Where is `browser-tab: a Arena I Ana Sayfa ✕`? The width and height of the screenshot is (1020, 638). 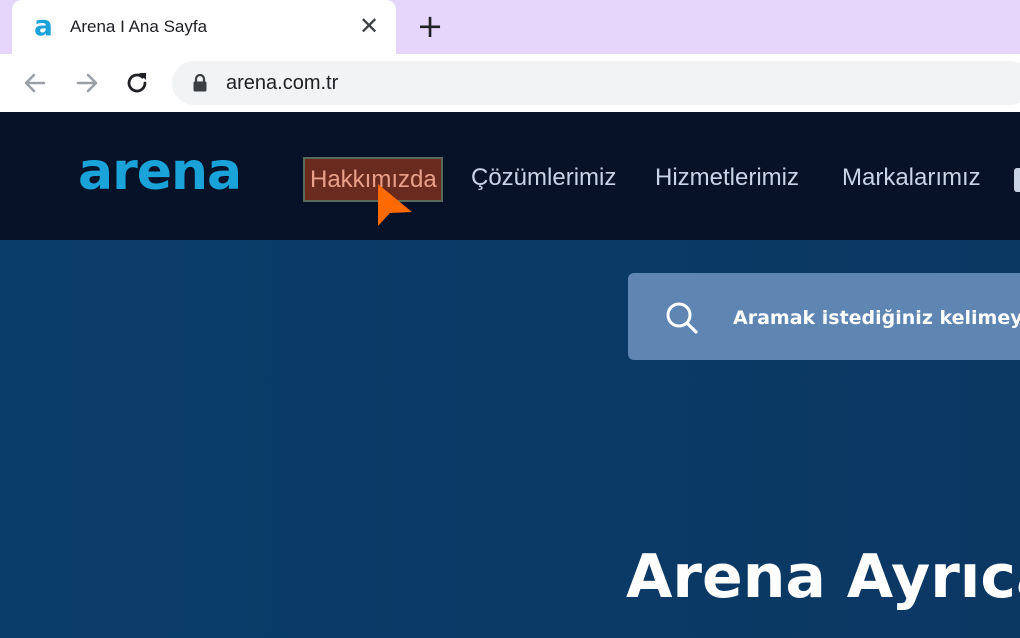 browser-tab: a Arena I Ana Sayfa ✕ is located at coordinates (204, 27).